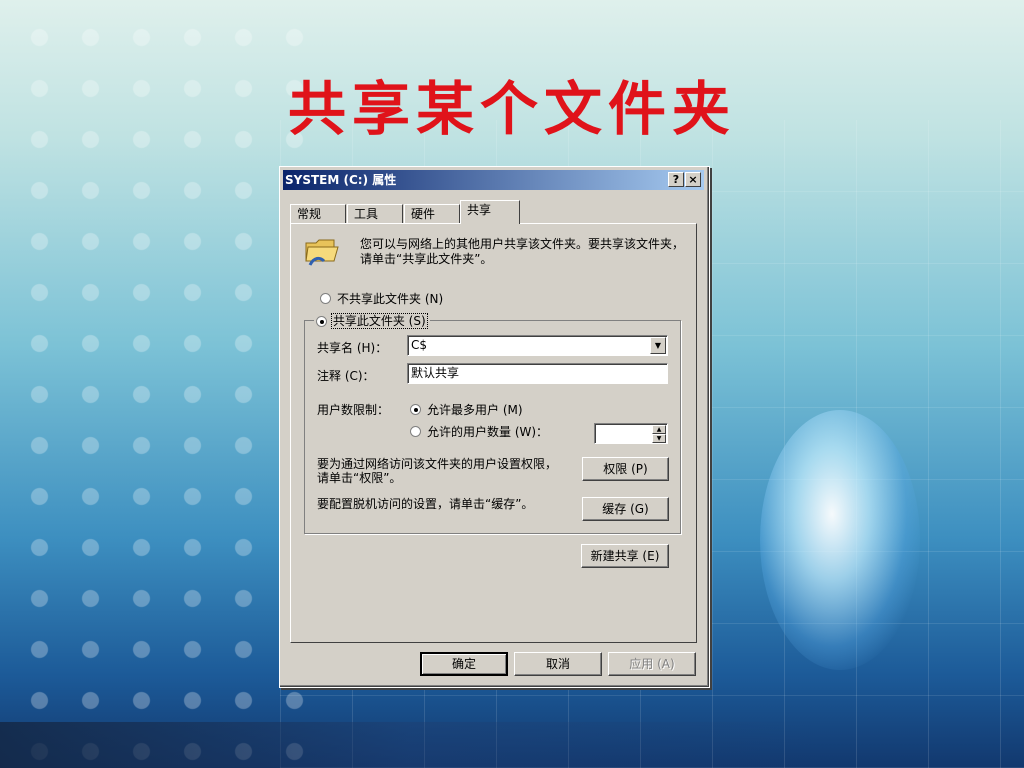 The height and width of the screenshot is (768, 1024). I want to click on new-share-button: 新建共享 (E), so click(625, 556).